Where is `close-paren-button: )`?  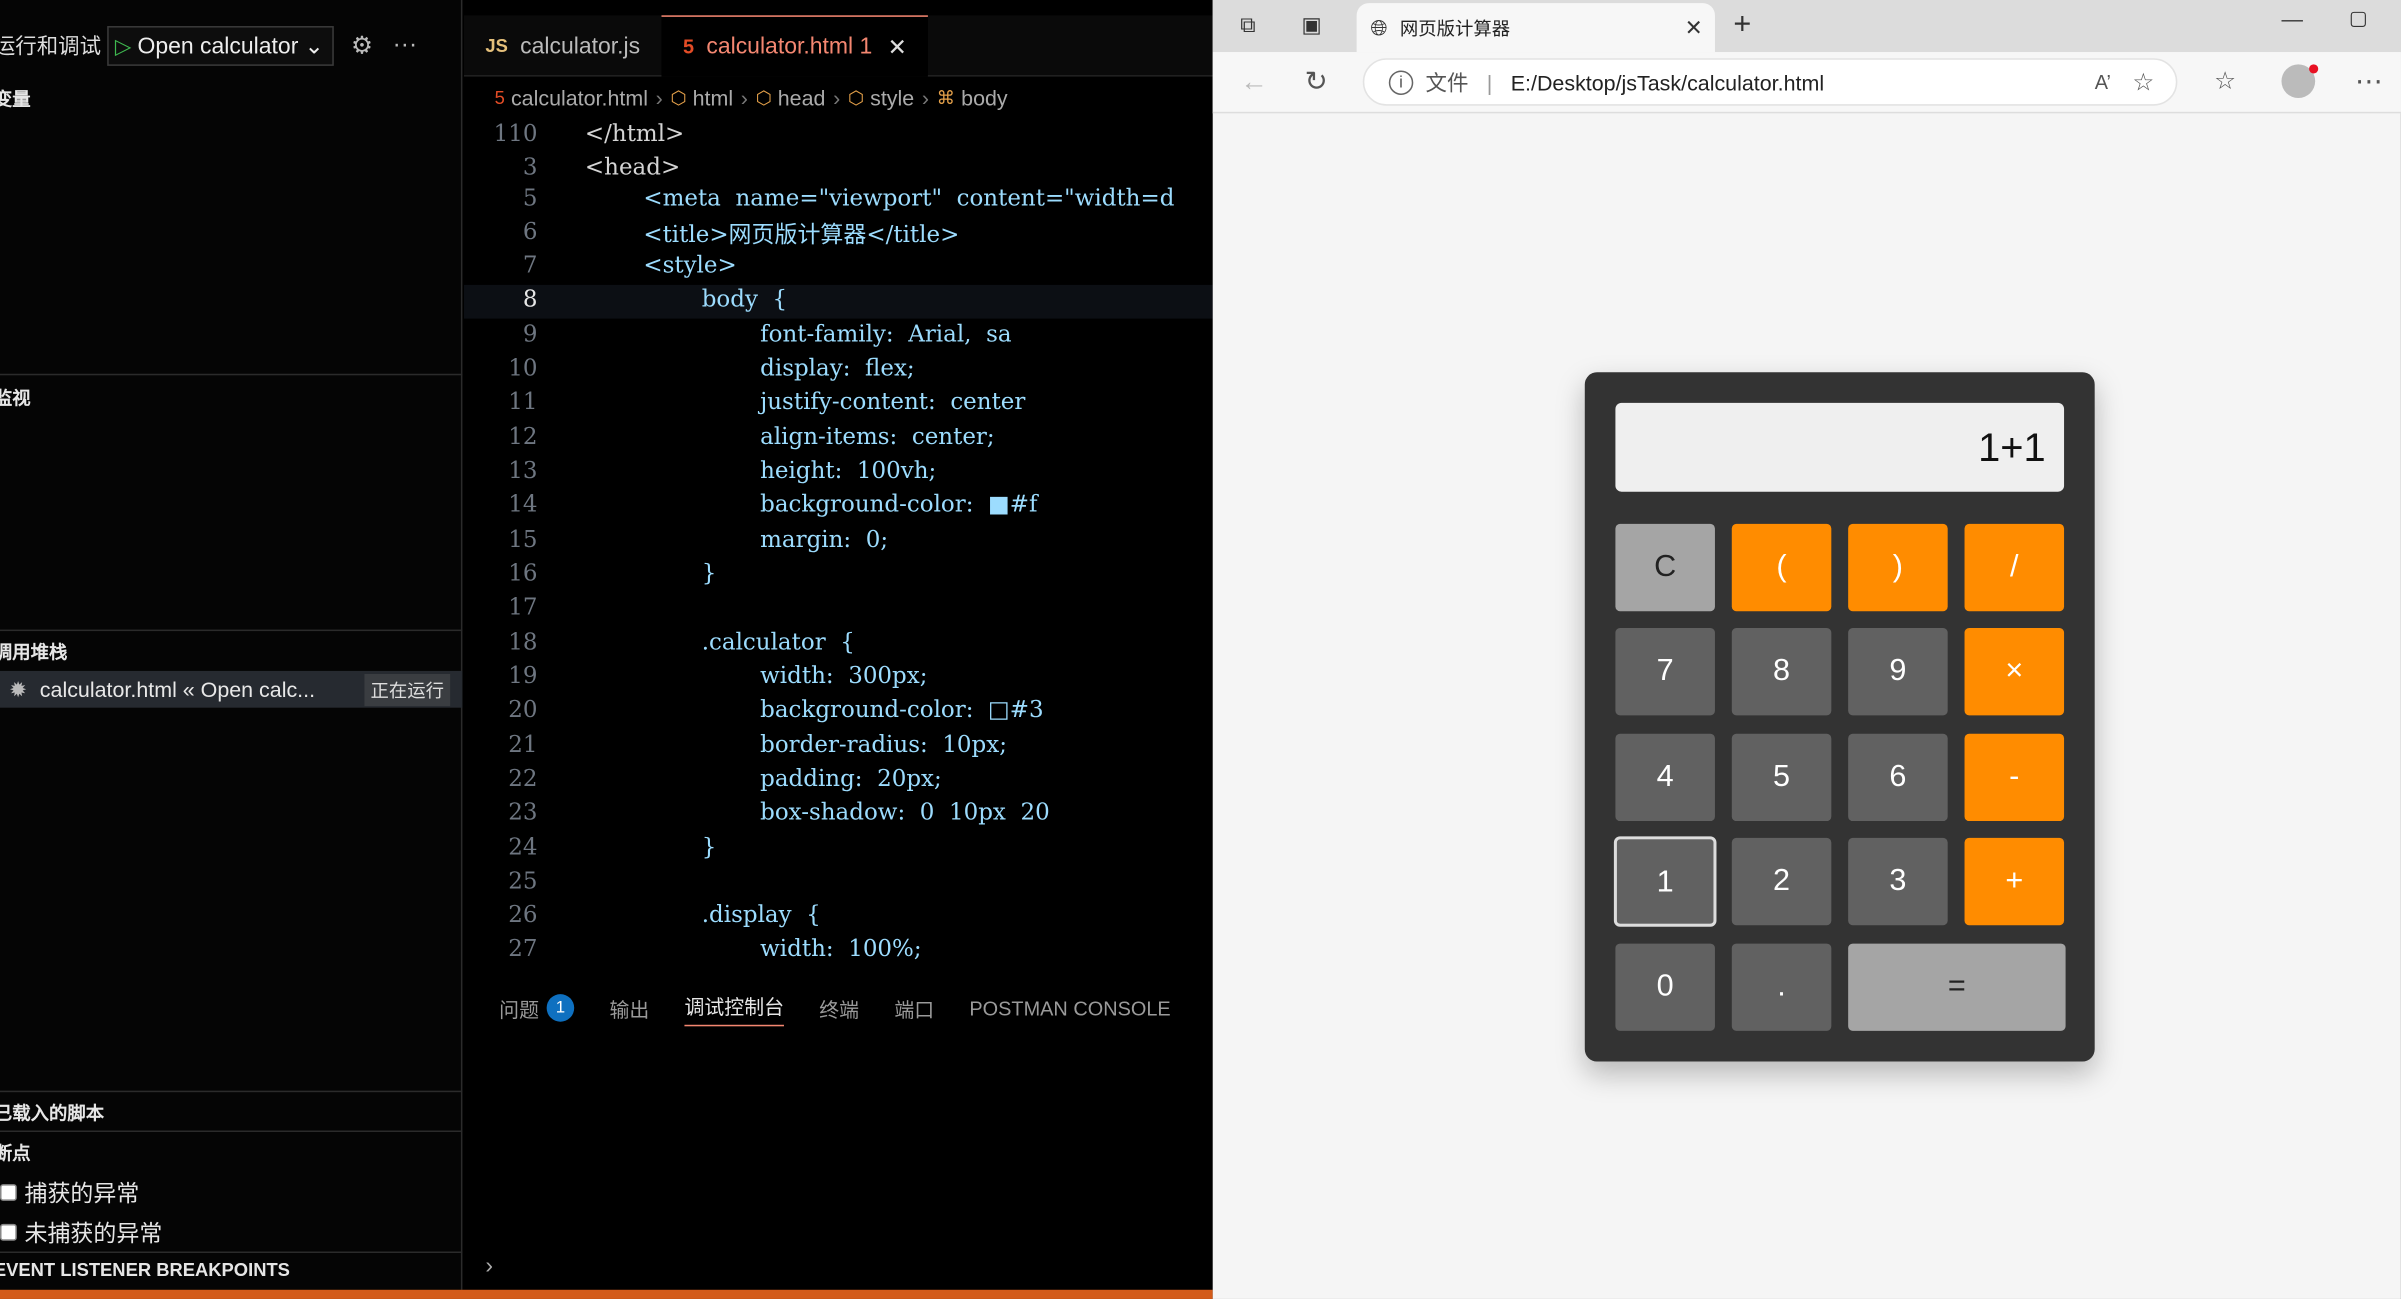
close-paren-button: ) is located at coordinates (1898, 567).